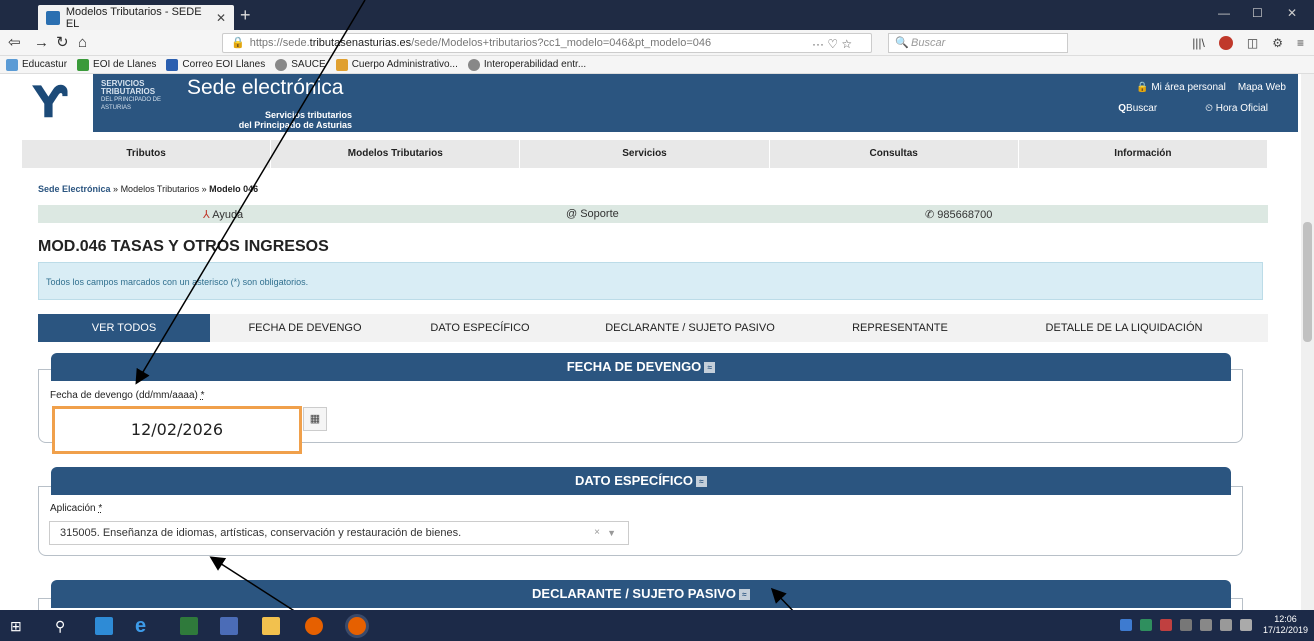  I want to click on tab-declarante: DECLARANTE / SUJETO PASIVO, so click(690, 328).